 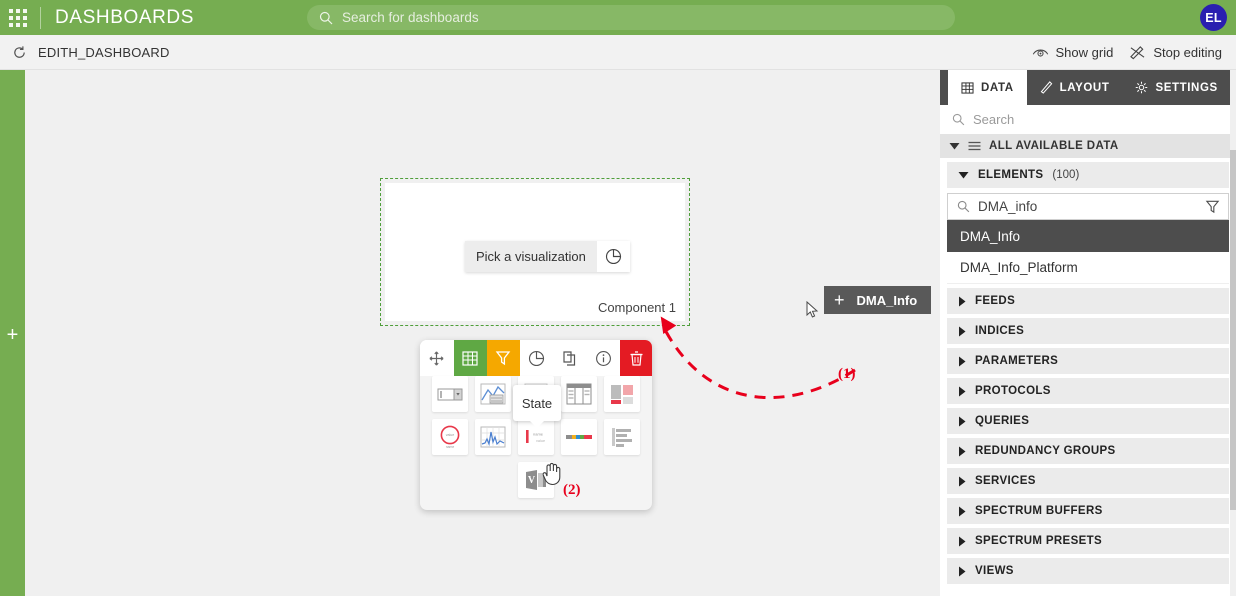 I want to click on search-input, so click(x=622, y=17).